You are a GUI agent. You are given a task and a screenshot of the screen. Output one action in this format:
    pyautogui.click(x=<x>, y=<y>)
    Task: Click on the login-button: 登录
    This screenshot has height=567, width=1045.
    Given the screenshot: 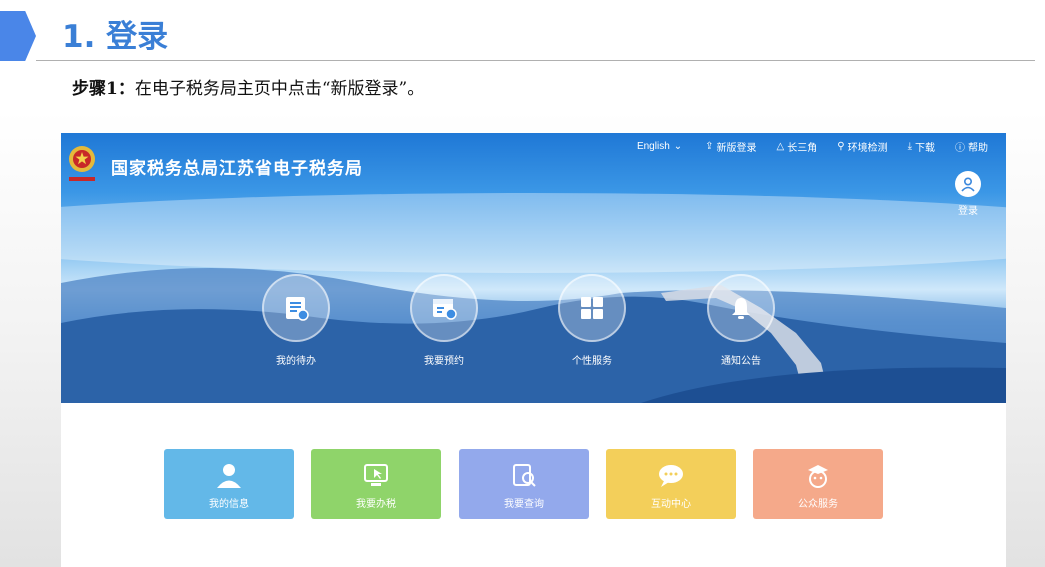 What is the action you would take?
    pyautogui.click(x=968, y=194)
    